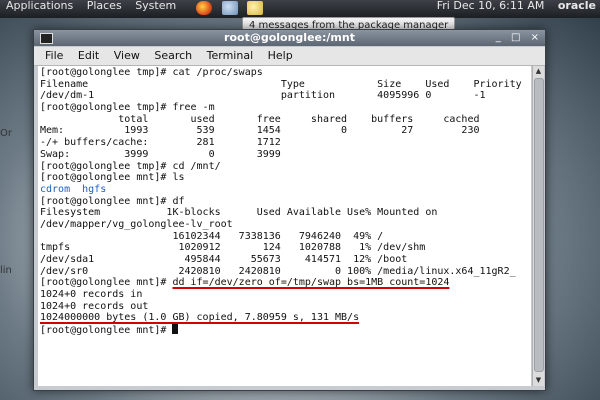 The image size is (600, 400). Describe the element at coordinates (136, 224) in the screenshot. I see `terminal-line: /dev/mapper/vg_golonglee-lv_root` at that location.